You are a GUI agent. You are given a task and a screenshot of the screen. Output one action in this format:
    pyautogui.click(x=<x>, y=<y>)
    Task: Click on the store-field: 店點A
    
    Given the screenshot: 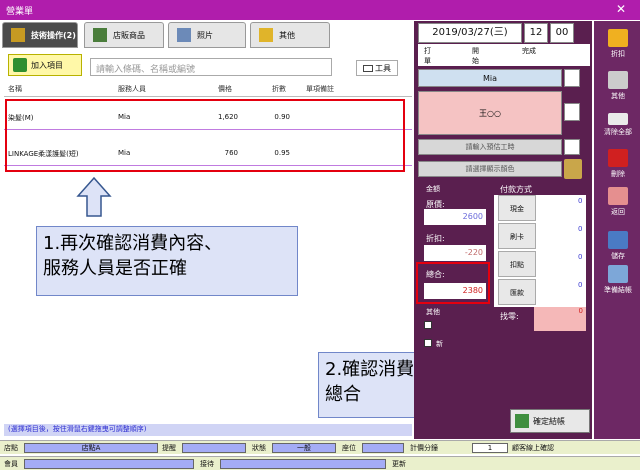 What is the action you would take?
    pyautogui.click(x=91, y=448)
    